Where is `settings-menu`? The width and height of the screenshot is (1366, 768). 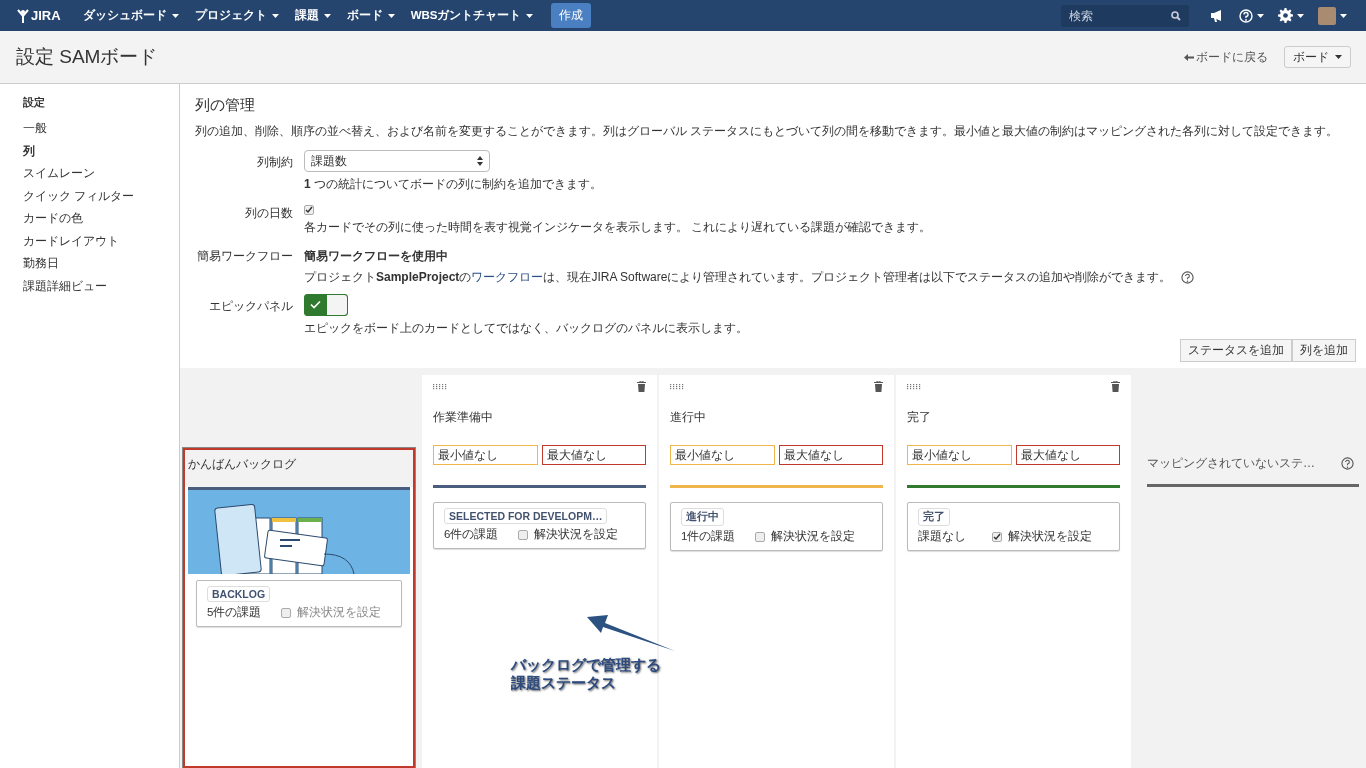
settings-menu is located at coordinates (1291, 15).